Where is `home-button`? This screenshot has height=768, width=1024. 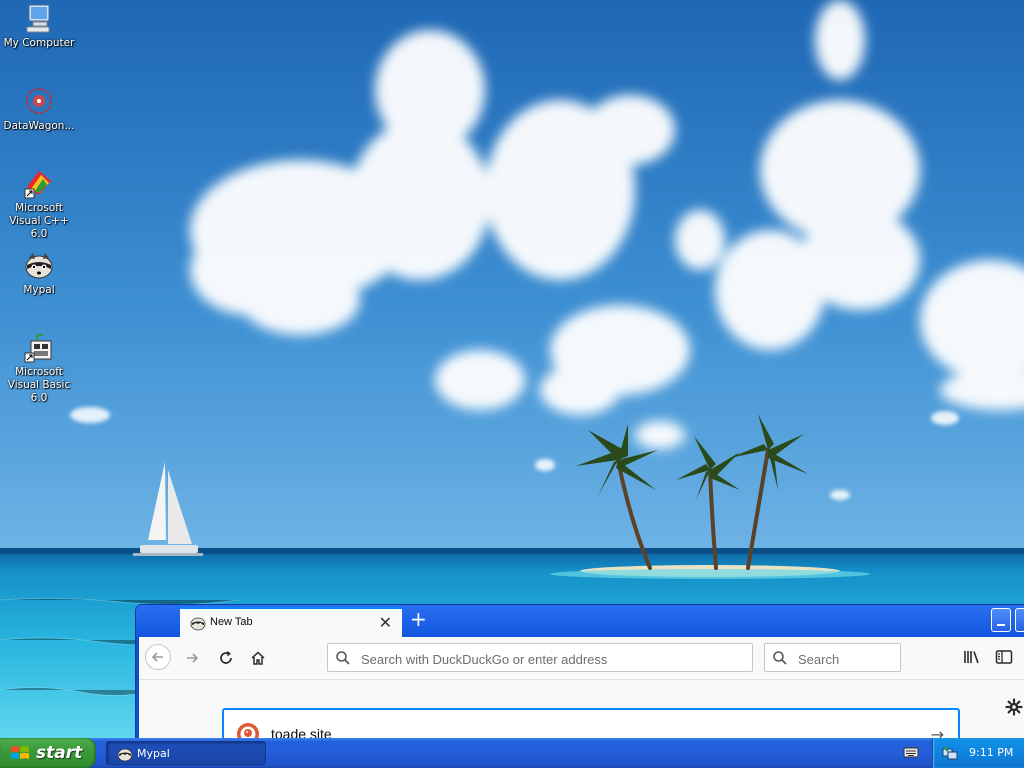
home-button is located at coordinates (258, 658).